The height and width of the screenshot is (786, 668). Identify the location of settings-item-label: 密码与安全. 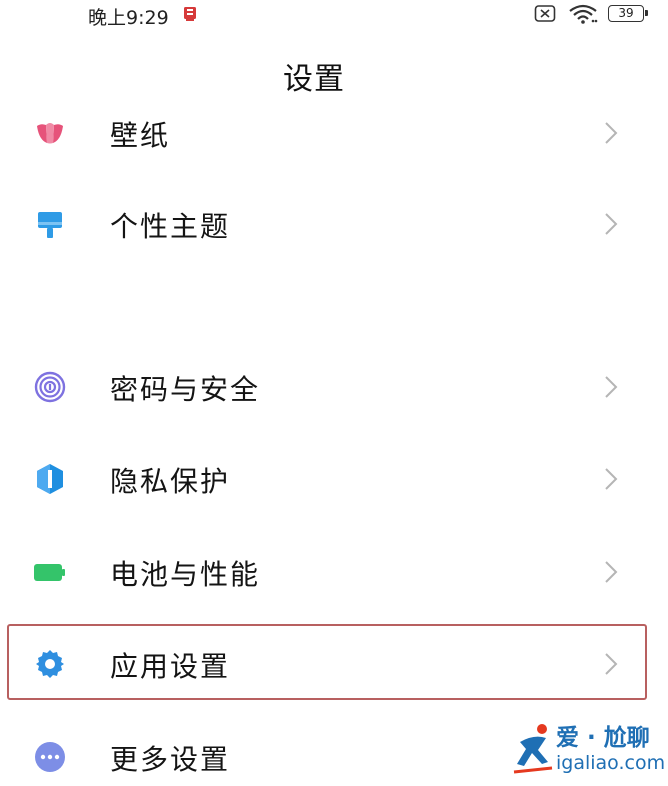
(185, 389).